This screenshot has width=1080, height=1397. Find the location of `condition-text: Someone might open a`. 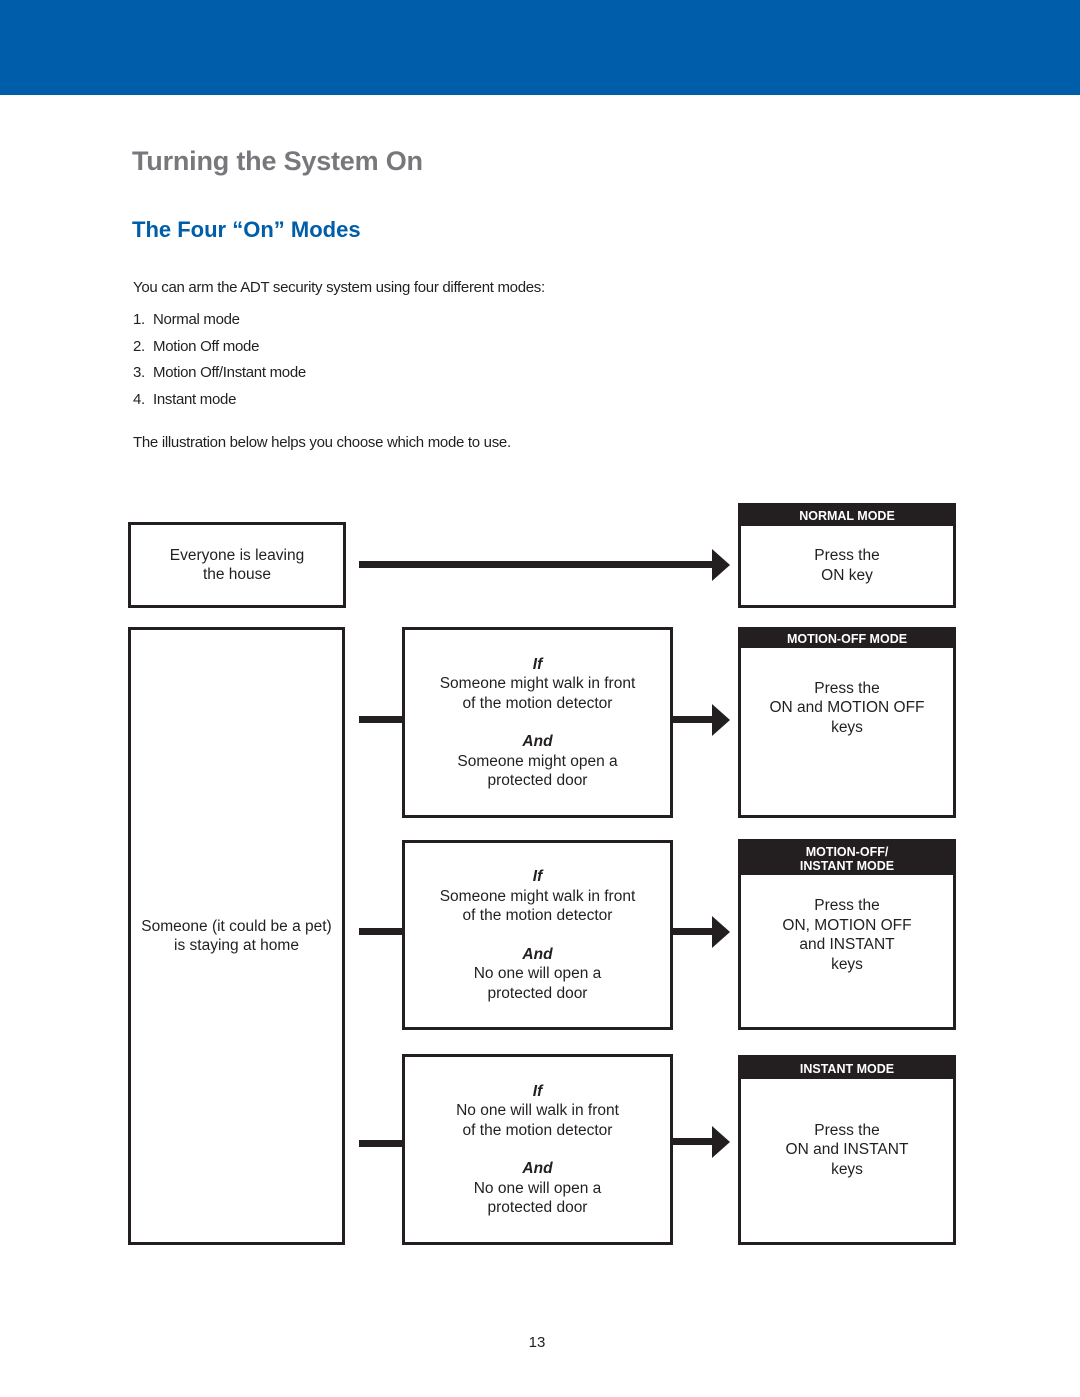

condition-text: Someone might open a is located at coordinates (537, 761).